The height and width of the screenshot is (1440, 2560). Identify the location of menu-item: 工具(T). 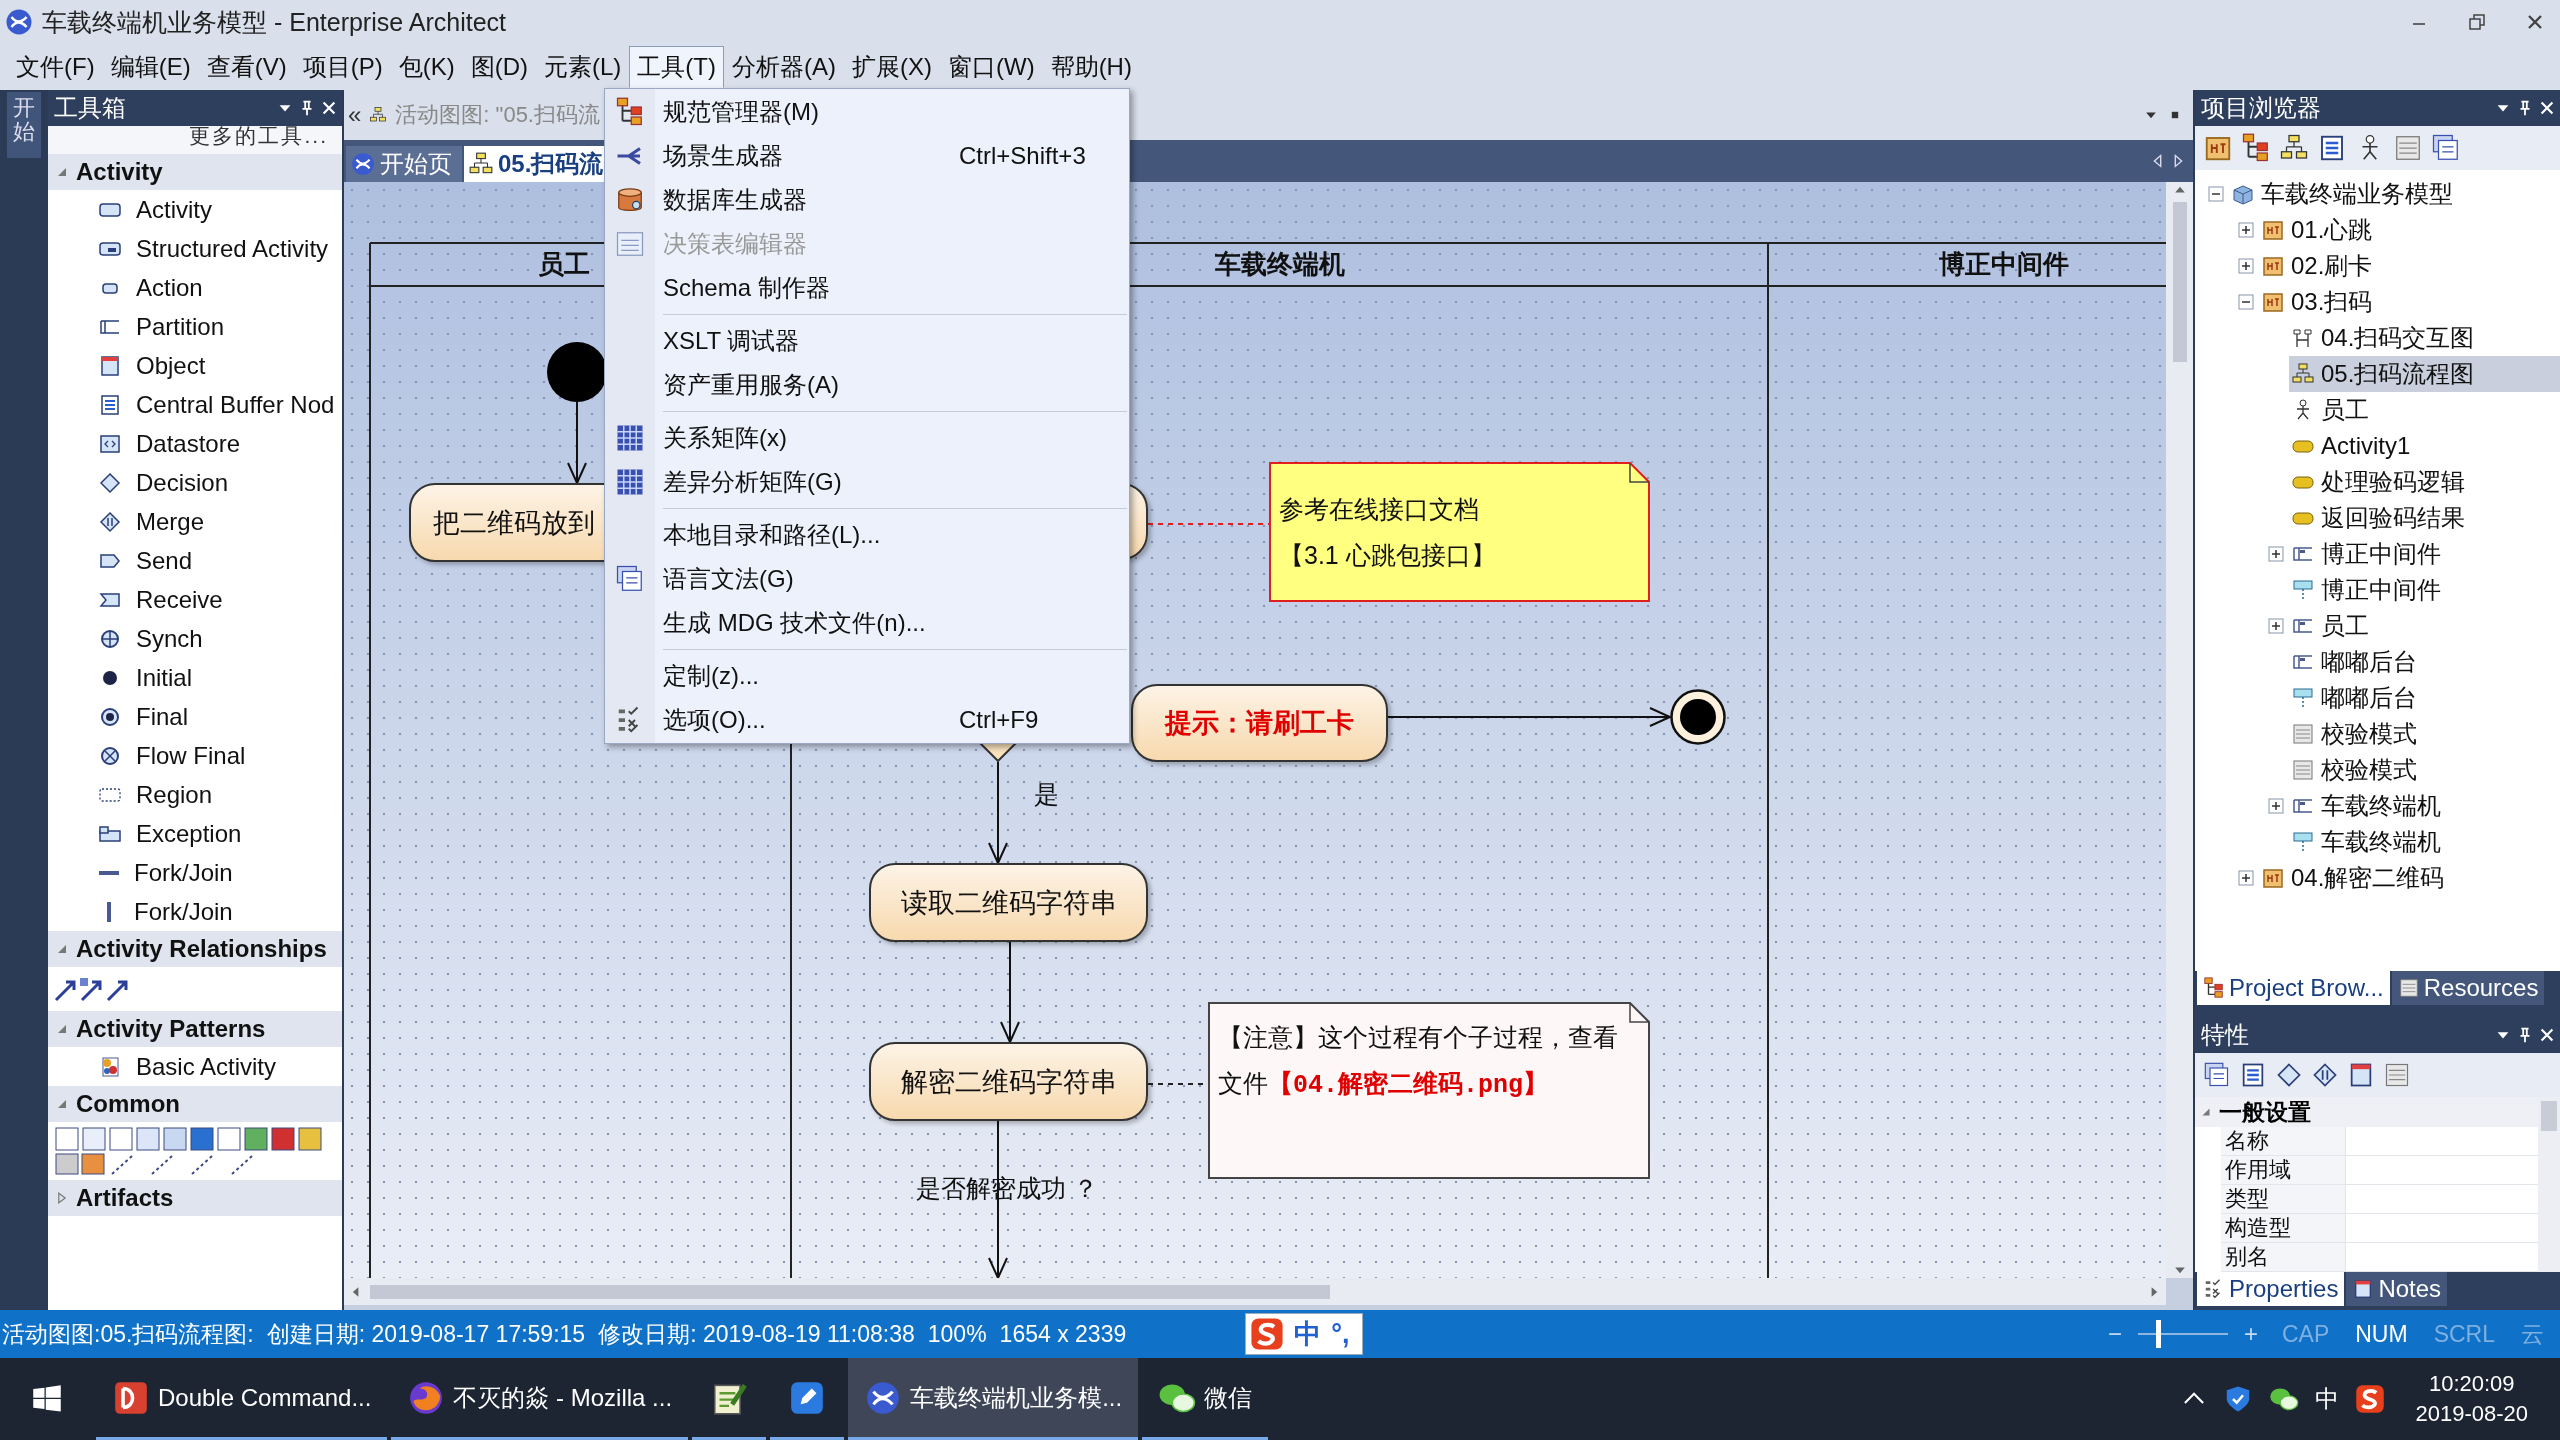
(676, 67).